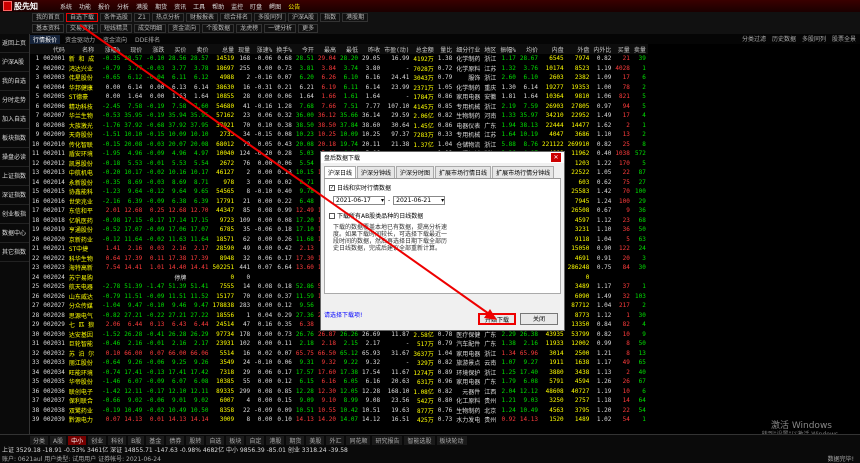  Describe the element at coordinates (244, 49) in the screenshot. I see `column-header: 现量` at that location.